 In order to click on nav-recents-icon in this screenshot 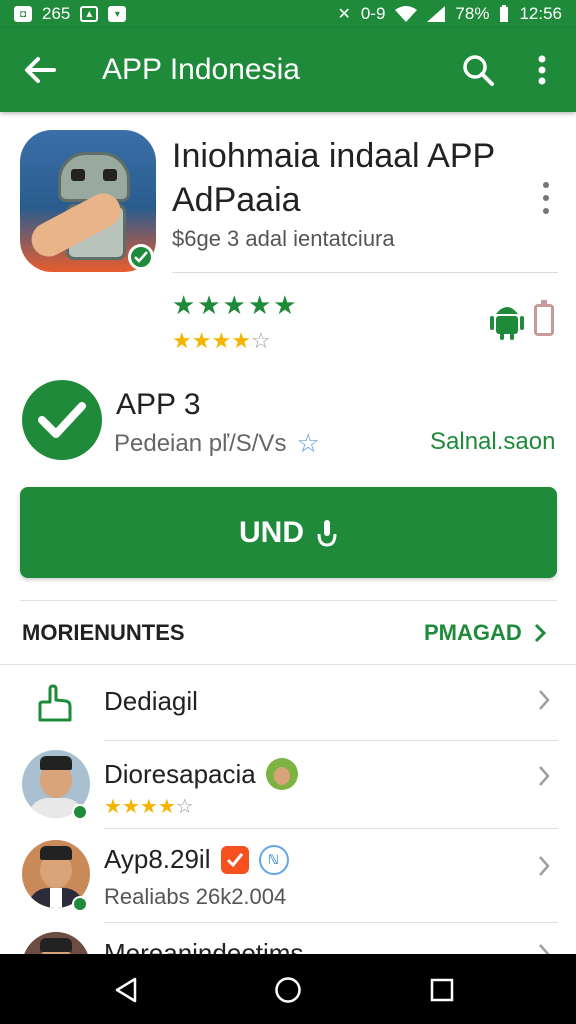, I will do `click(442, 990)`.